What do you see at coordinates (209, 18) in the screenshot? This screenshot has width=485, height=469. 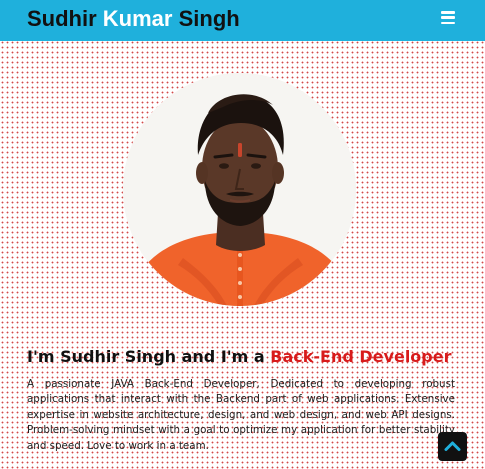 I see `brand-last-name: Singh` at bounding box center [209, 18].